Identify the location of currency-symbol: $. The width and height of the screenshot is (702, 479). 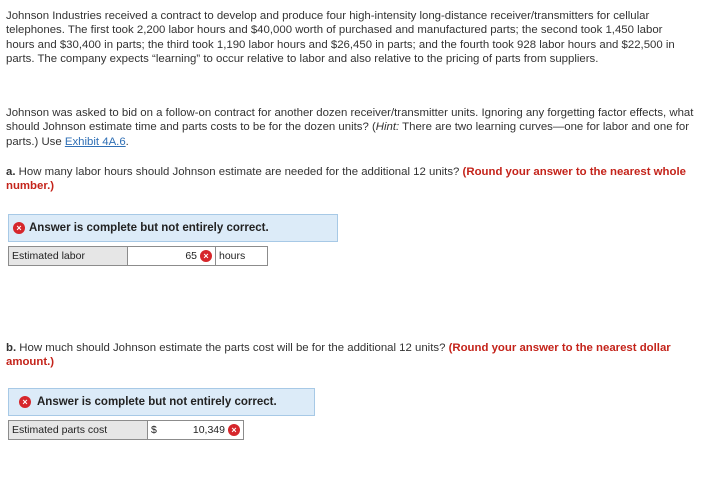
(154, 430).